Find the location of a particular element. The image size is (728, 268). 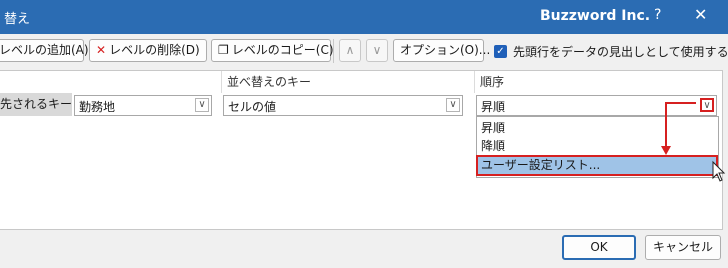

dialog-footer: OK キャンセル is located at coordinates (364, 248).